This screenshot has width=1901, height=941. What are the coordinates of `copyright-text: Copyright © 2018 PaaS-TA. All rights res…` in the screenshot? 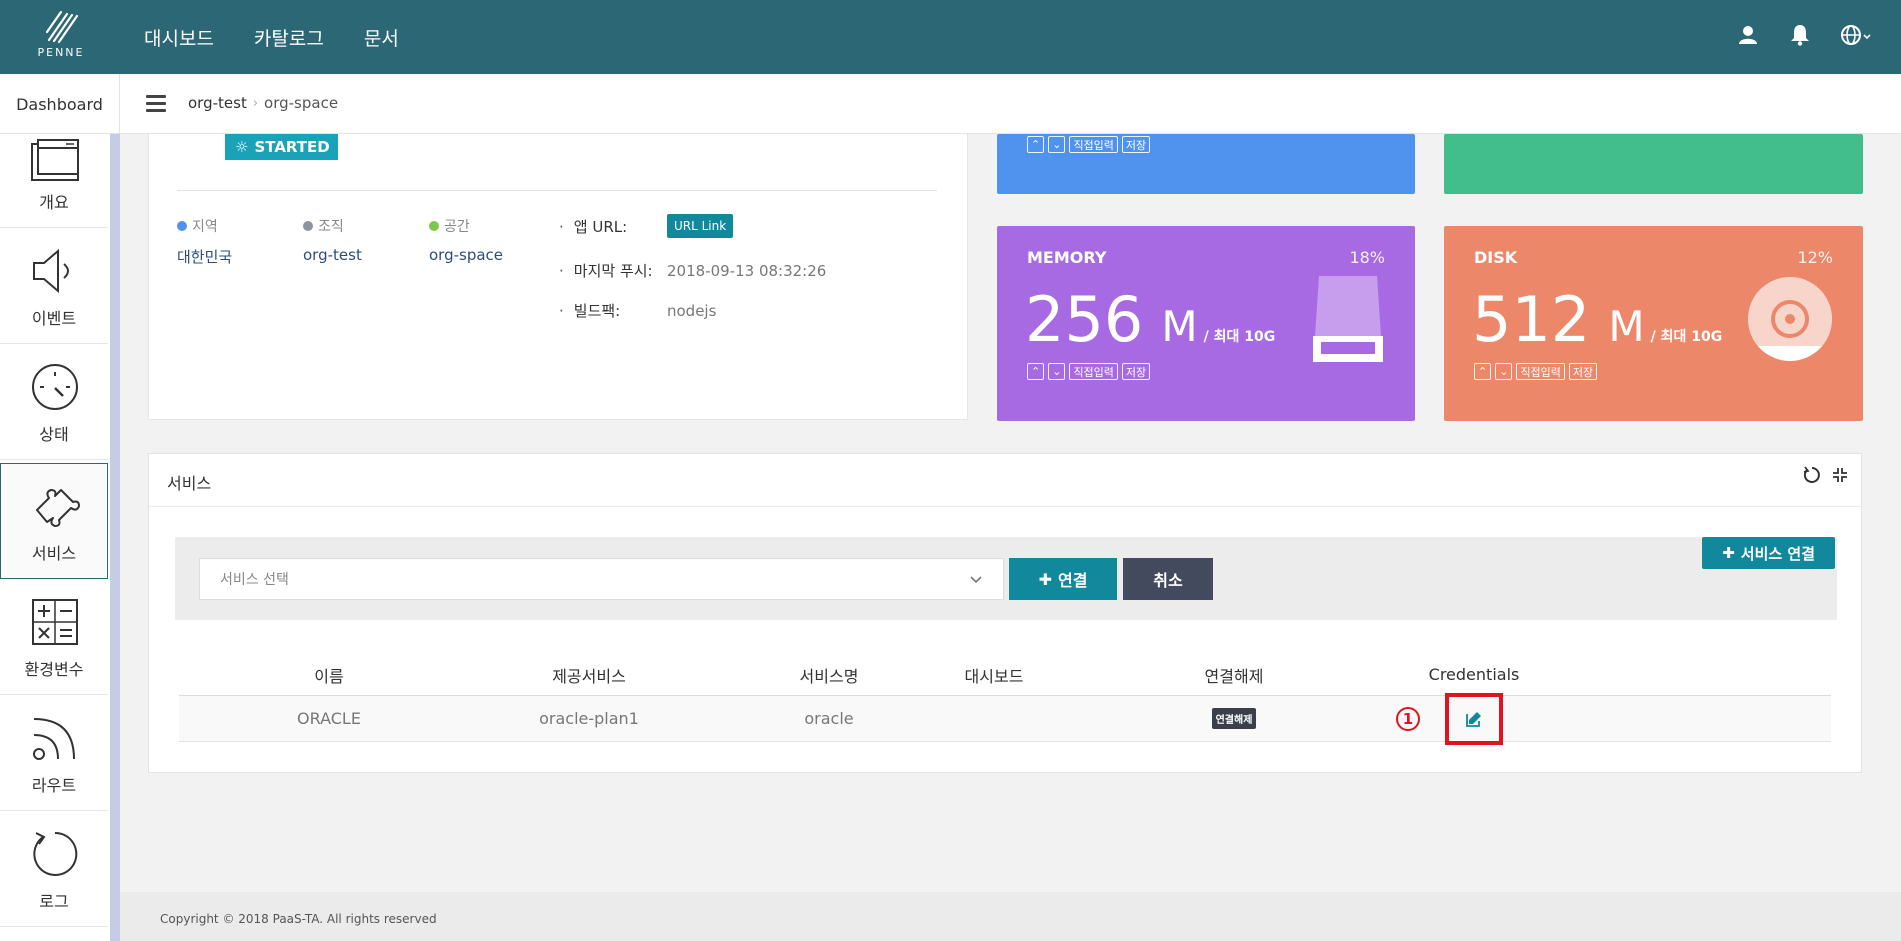 It's located at (298, 919).